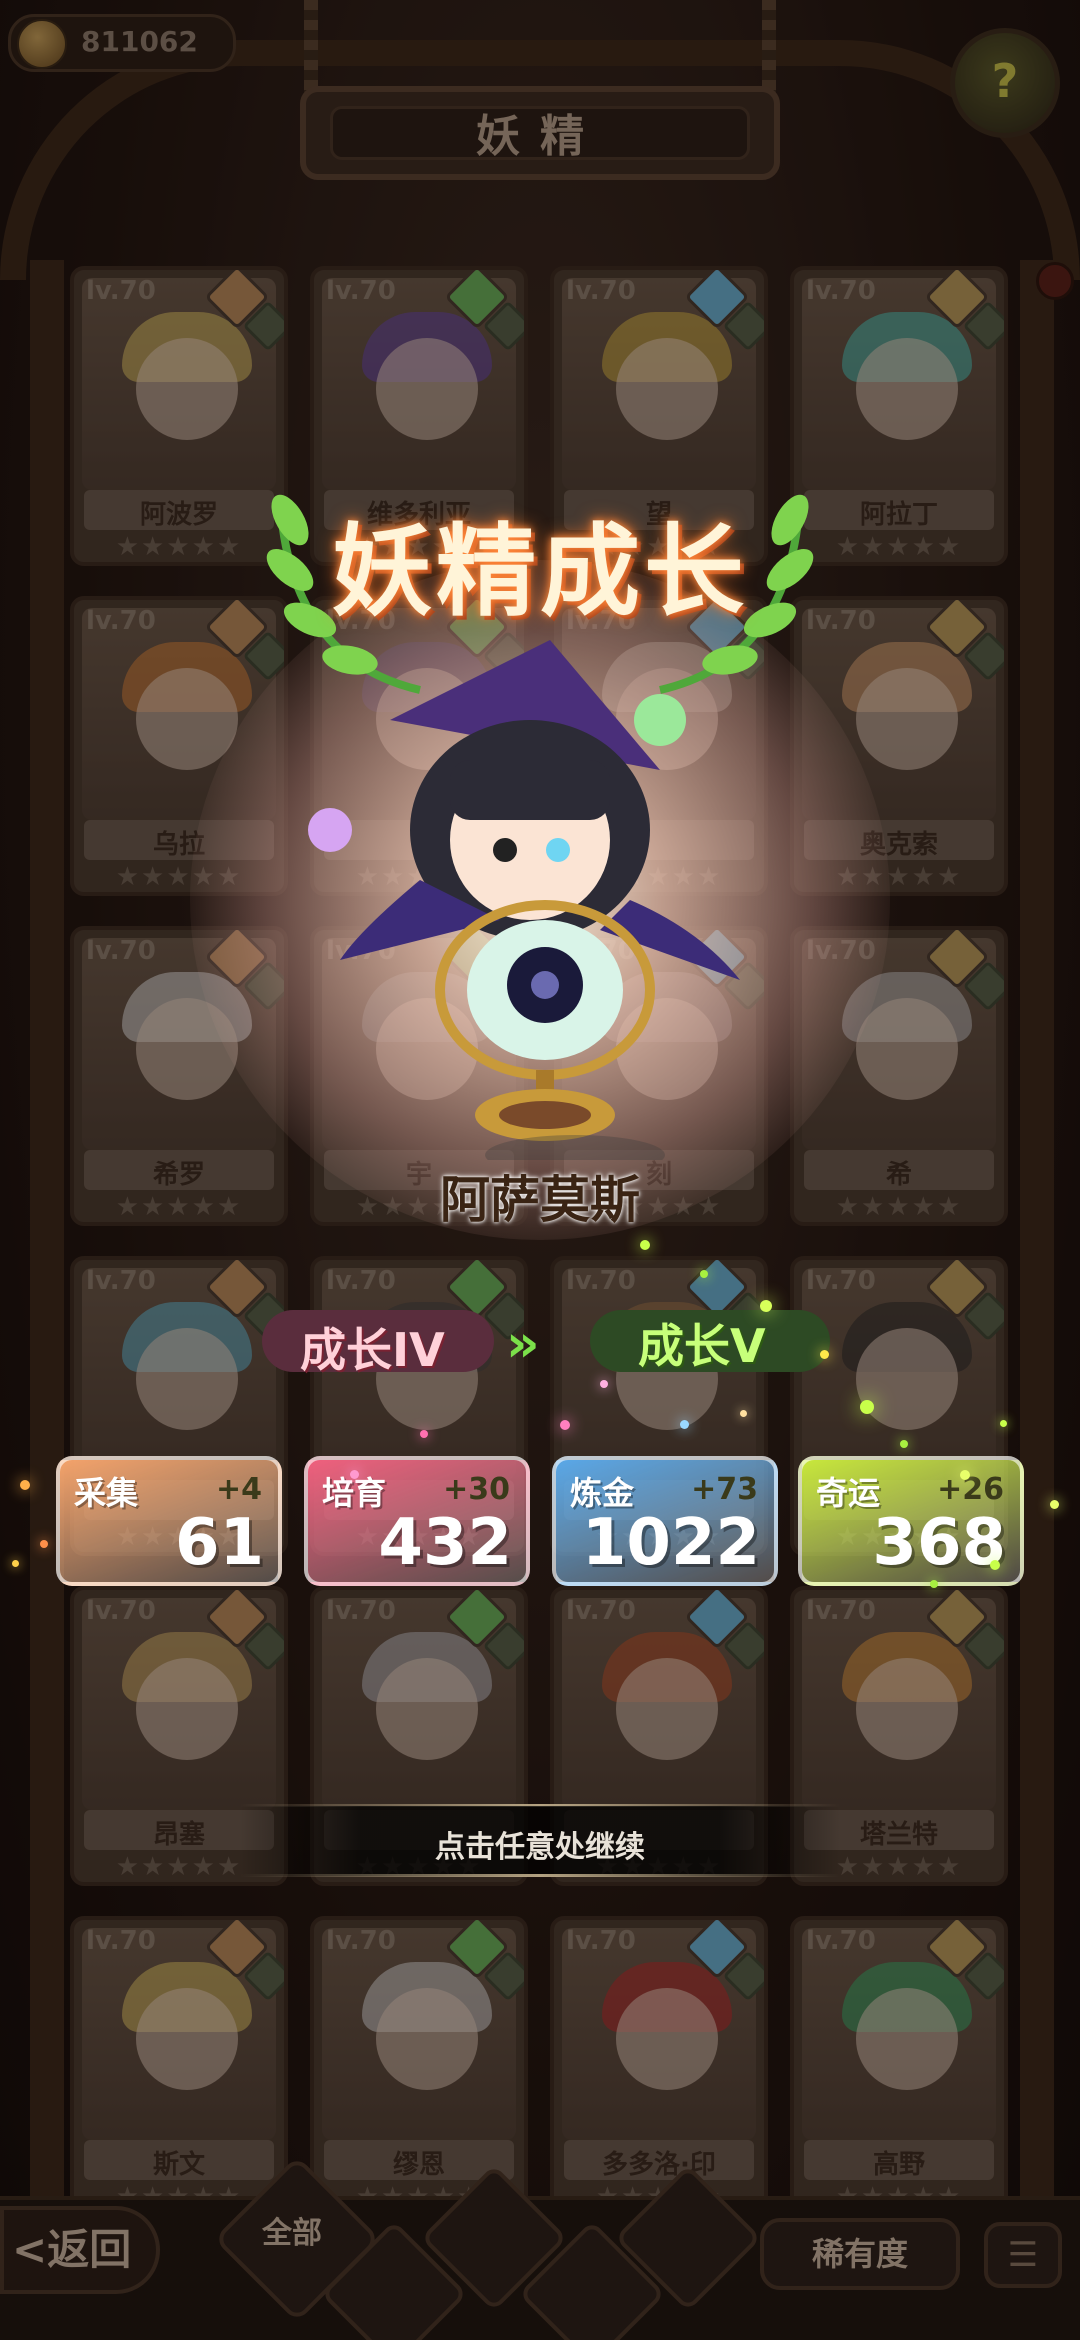 The width and height of the screenshot is (1080, 2340). Describe the element at coordinates (702, 1346) in the screenshot. I see `growth-to-label: 成长V` at that location.